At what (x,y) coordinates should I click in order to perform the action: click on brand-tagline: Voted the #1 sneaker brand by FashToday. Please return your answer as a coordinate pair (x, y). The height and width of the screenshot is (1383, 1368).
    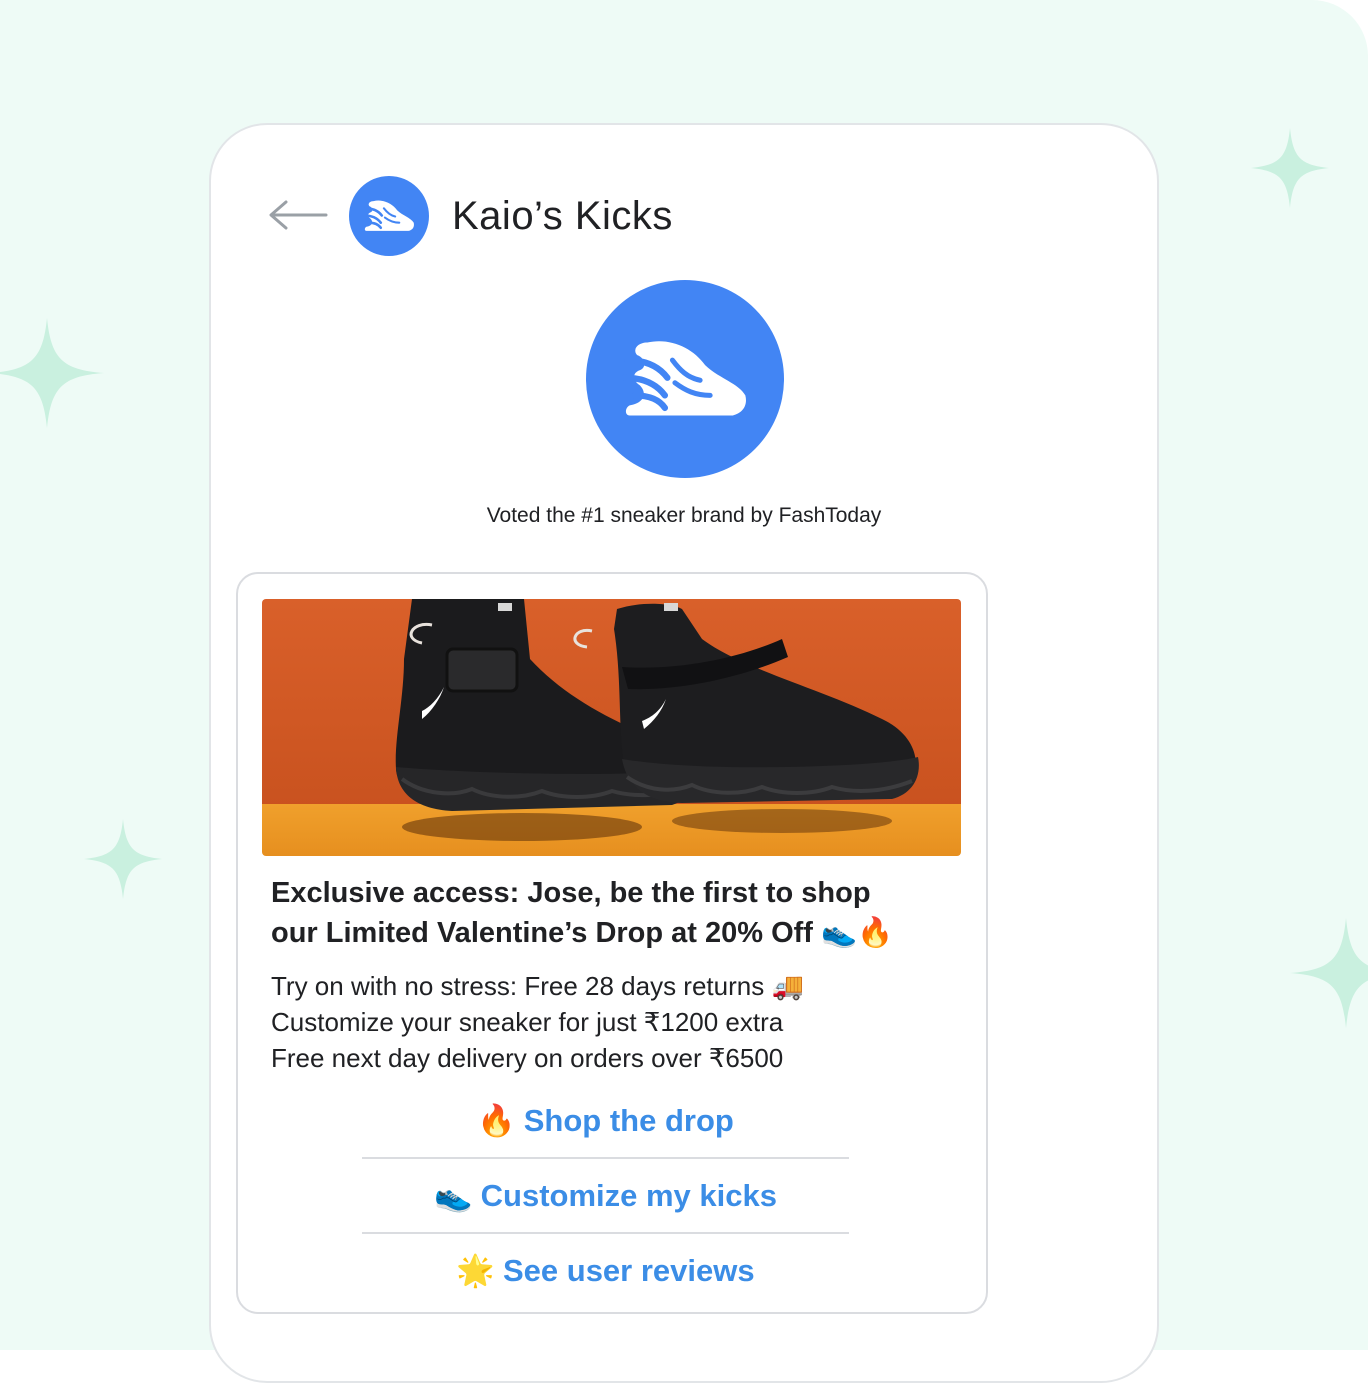
    Looking at the image, I should click on (684, 515).